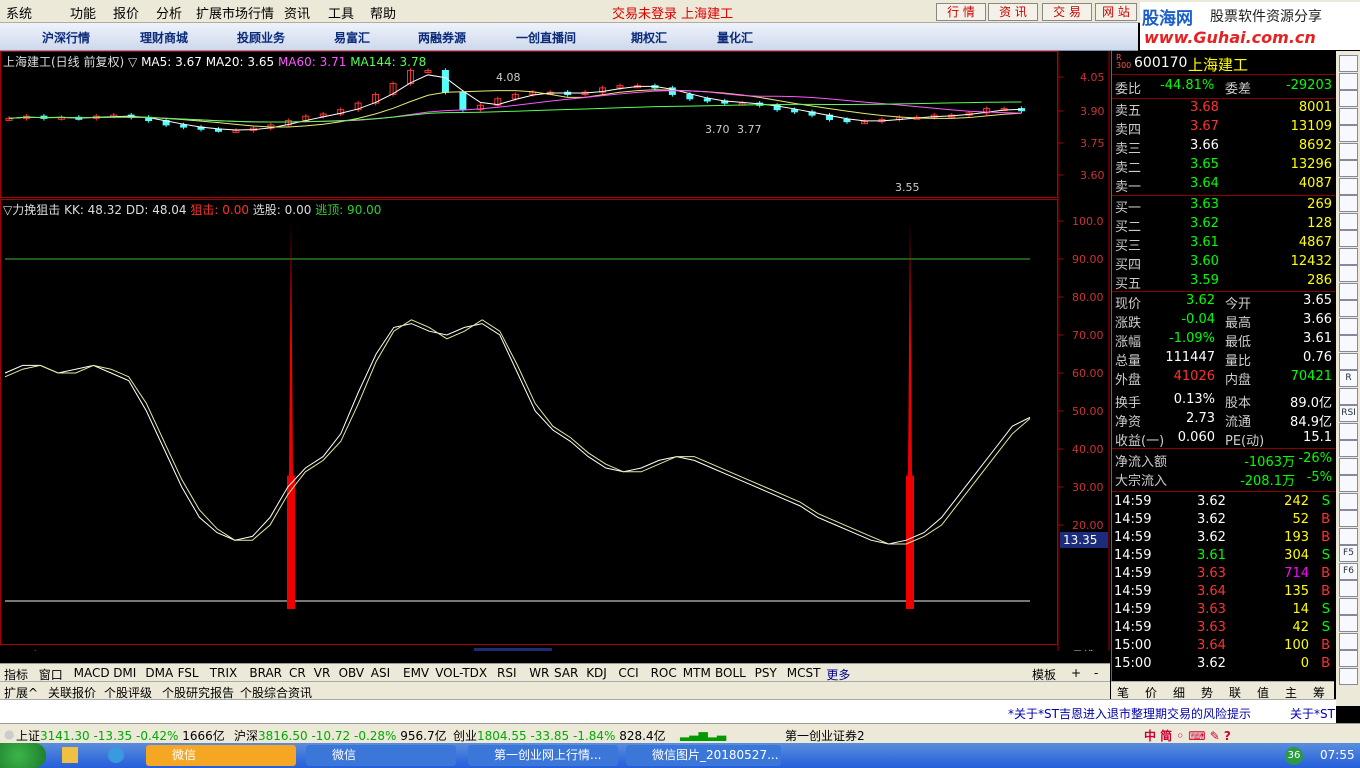 The width and height of the screenshot is (1360, 768). What do you see at coordinates (19, 12) in the screenshot?
I see `menu-system: 系统` at bounding box center [19, 12].